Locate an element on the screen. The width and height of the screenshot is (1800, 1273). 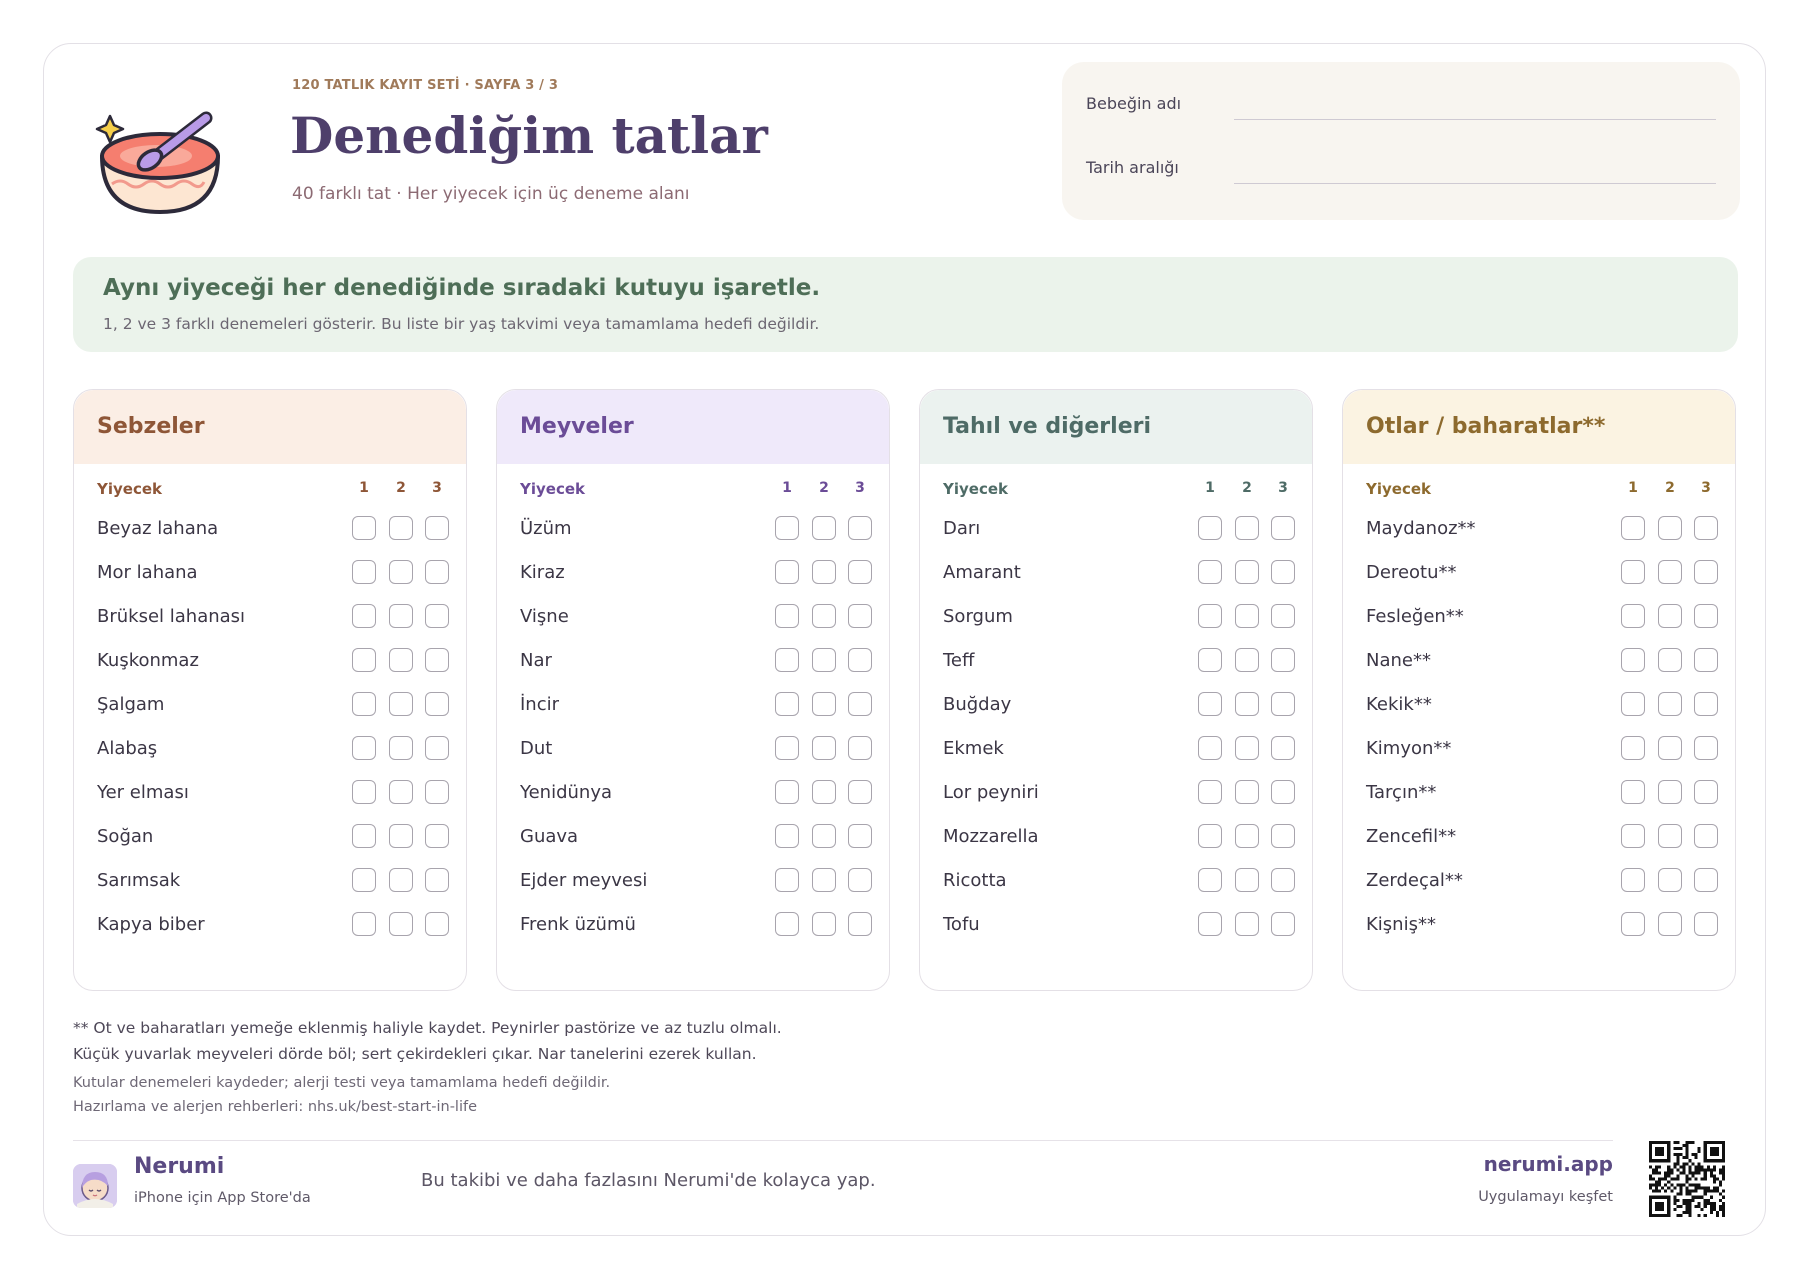
date-range-field: Tarih aralığı is located at coordinates (1401, 169).